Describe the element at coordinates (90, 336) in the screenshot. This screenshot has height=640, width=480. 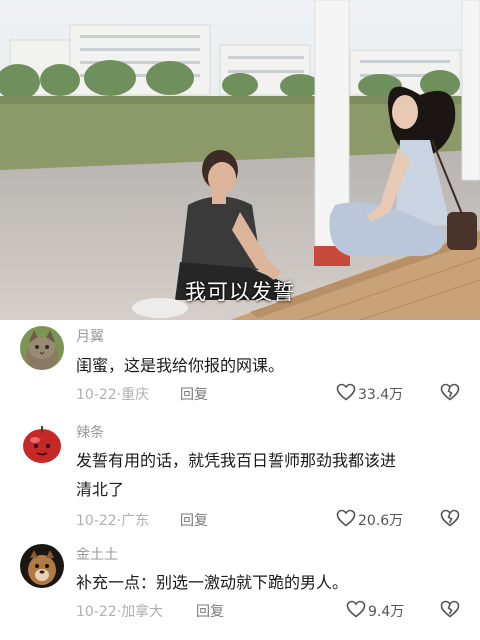
I see `comment-username: 月翼` at that location.